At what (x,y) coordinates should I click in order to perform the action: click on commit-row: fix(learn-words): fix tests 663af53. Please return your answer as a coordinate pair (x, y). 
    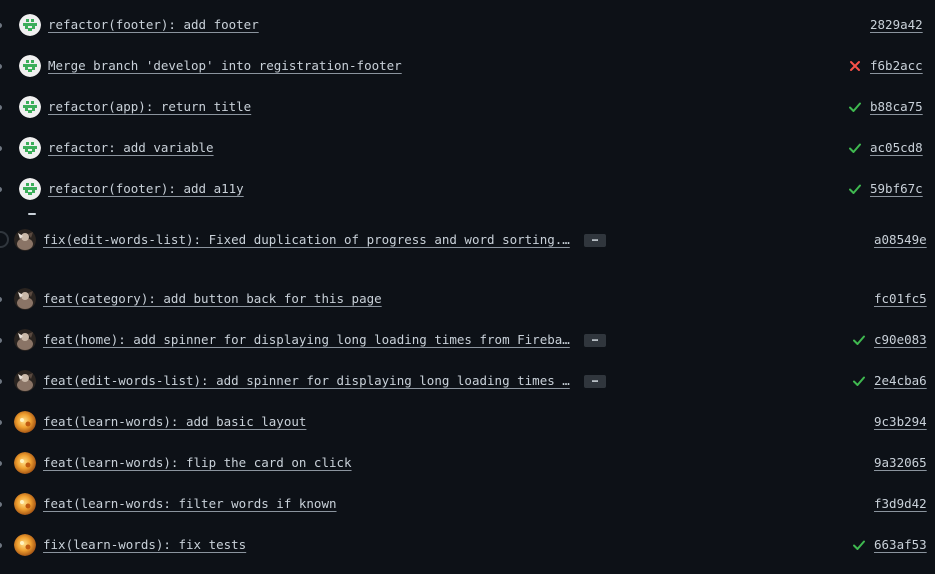
    Looking at the image, I should click on (467, 545).